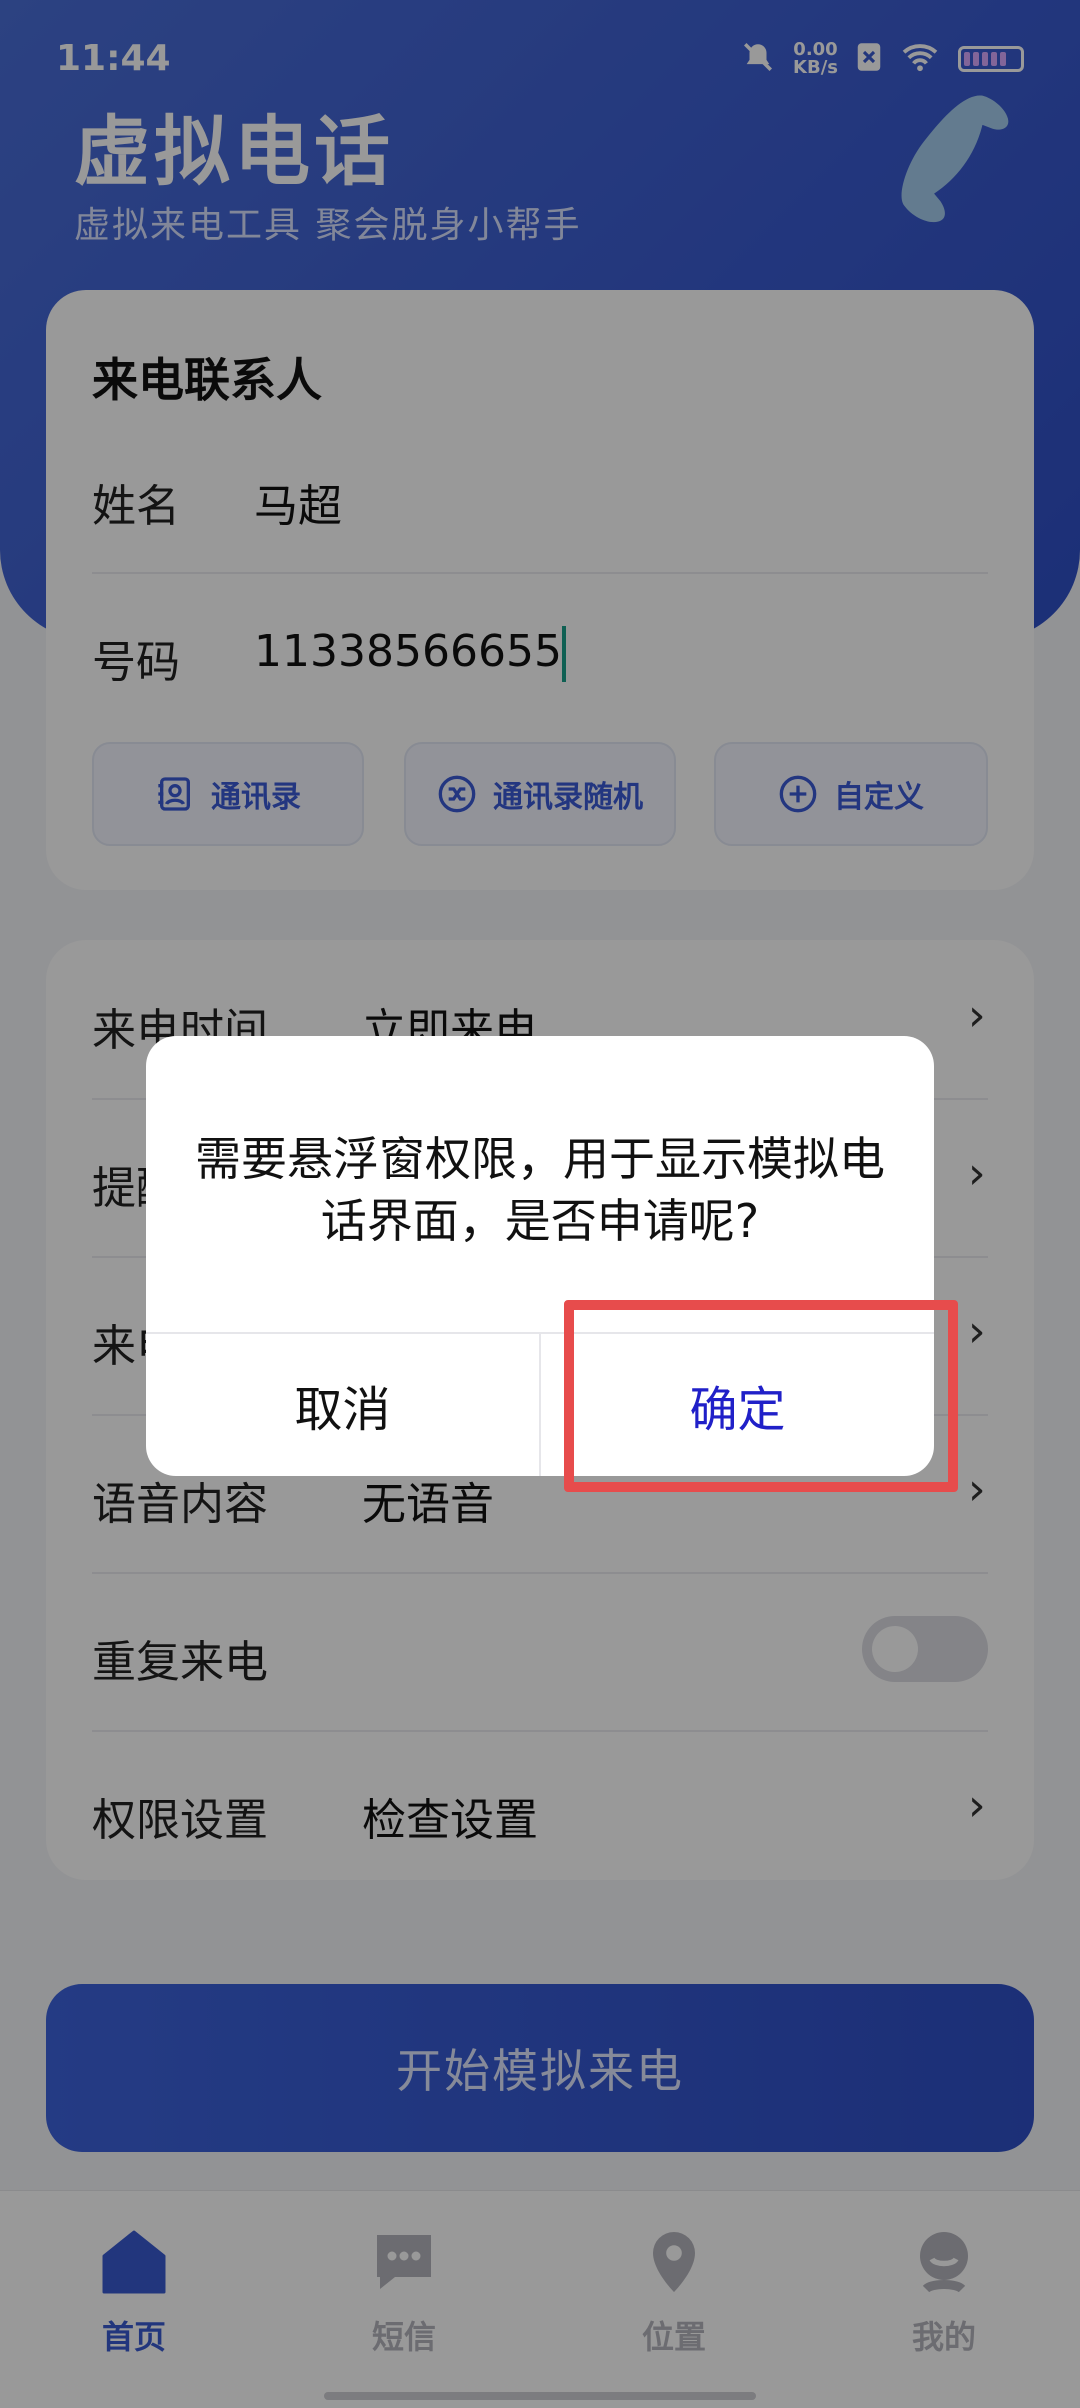  I want to click on dialog-cancel-button: 取消, so click(342, 1405).